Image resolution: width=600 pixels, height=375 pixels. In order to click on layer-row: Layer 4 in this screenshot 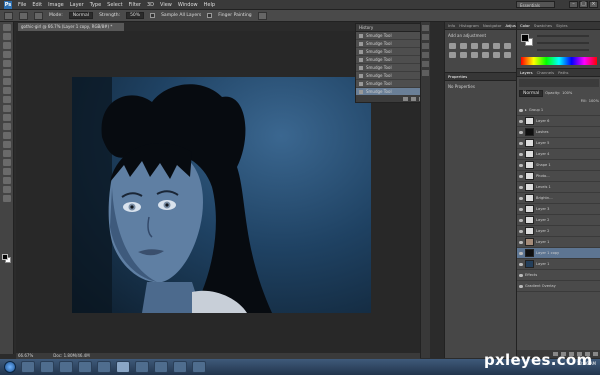, I will do `click(558, 154)`.